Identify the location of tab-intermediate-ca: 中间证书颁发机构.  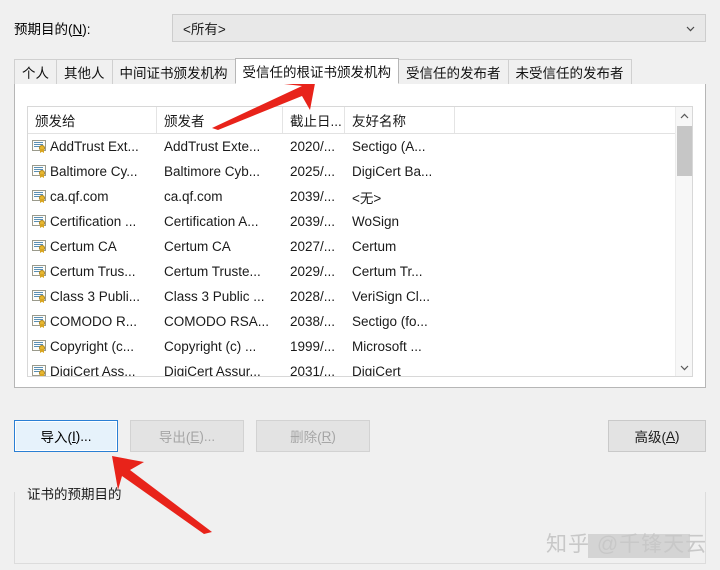
(173, 71).